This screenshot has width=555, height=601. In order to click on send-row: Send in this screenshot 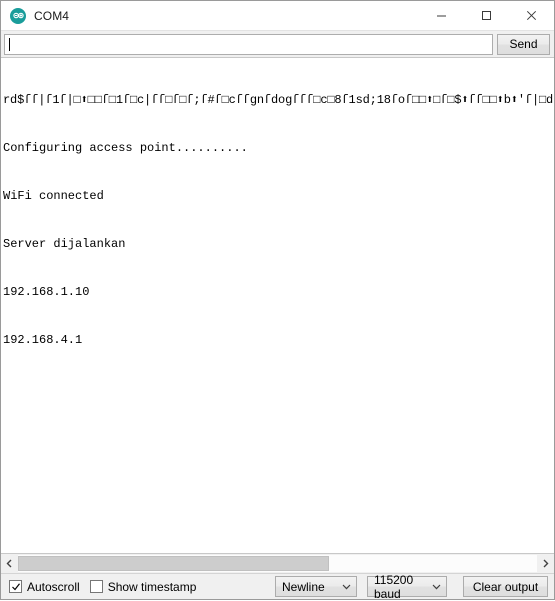, I will do `click(277, 44)`.